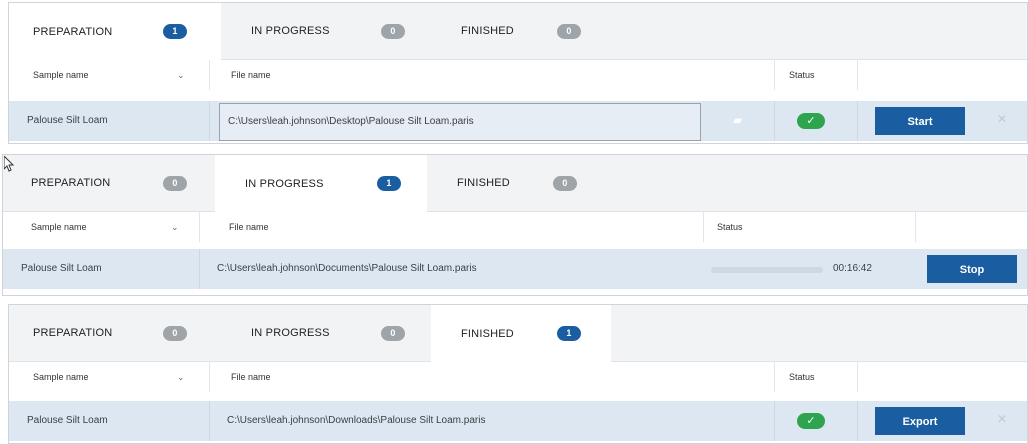 This screenshot has height=444, width=1028. Describe the element at coordinates (920, 121) in the screenshot. I see `start-button: Start` at that location.